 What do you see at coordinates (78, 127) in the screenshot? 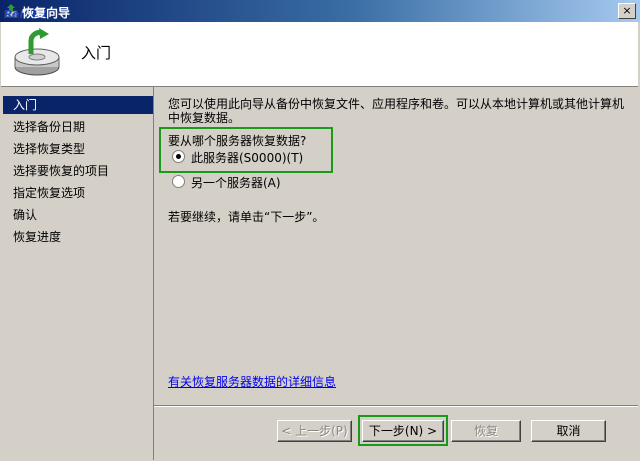
I see `nav-step-select-backup-date: 选择备份日期` at bounding box center [78, 127].